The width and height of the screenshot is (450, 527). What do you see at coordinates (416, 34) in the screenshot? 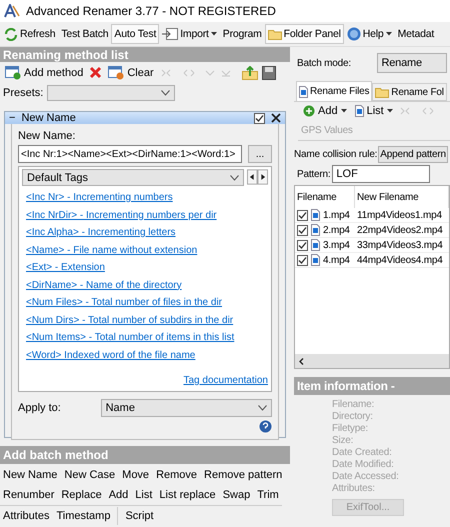
I see `toolbar-button: Metadat` at bounding box center [416, 34].